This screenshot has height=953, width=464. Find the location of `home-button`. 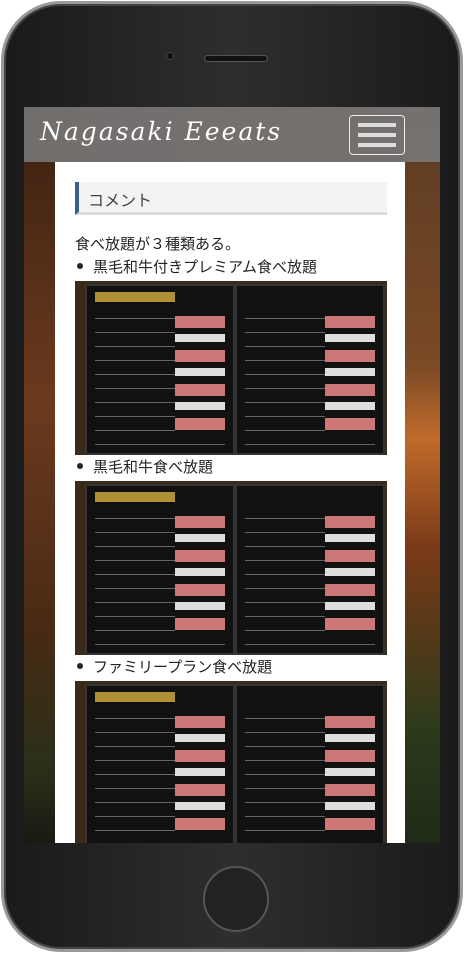

home-button is located at coordinates (236, 899).